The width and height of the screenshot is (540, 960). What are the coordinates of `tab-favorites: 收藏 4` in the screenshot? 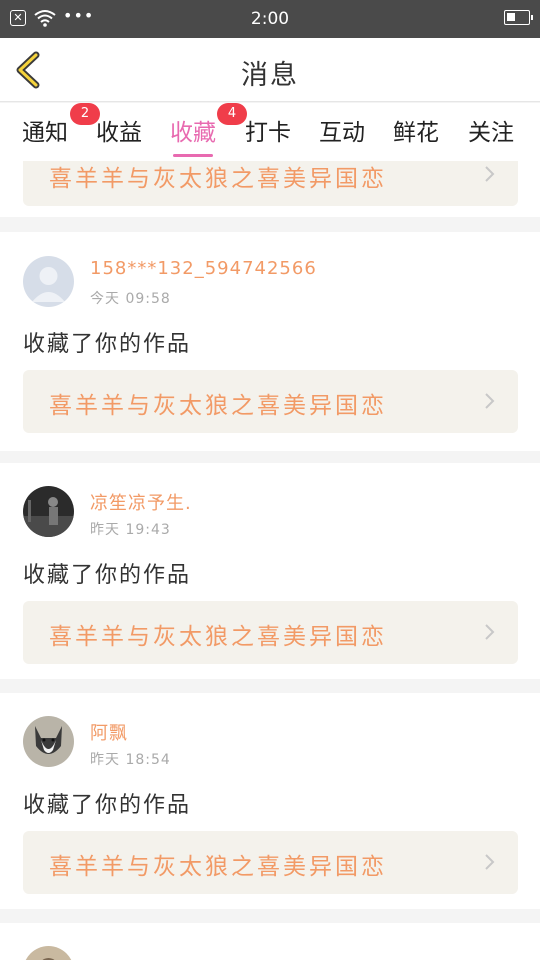 It's located at (208, 130).